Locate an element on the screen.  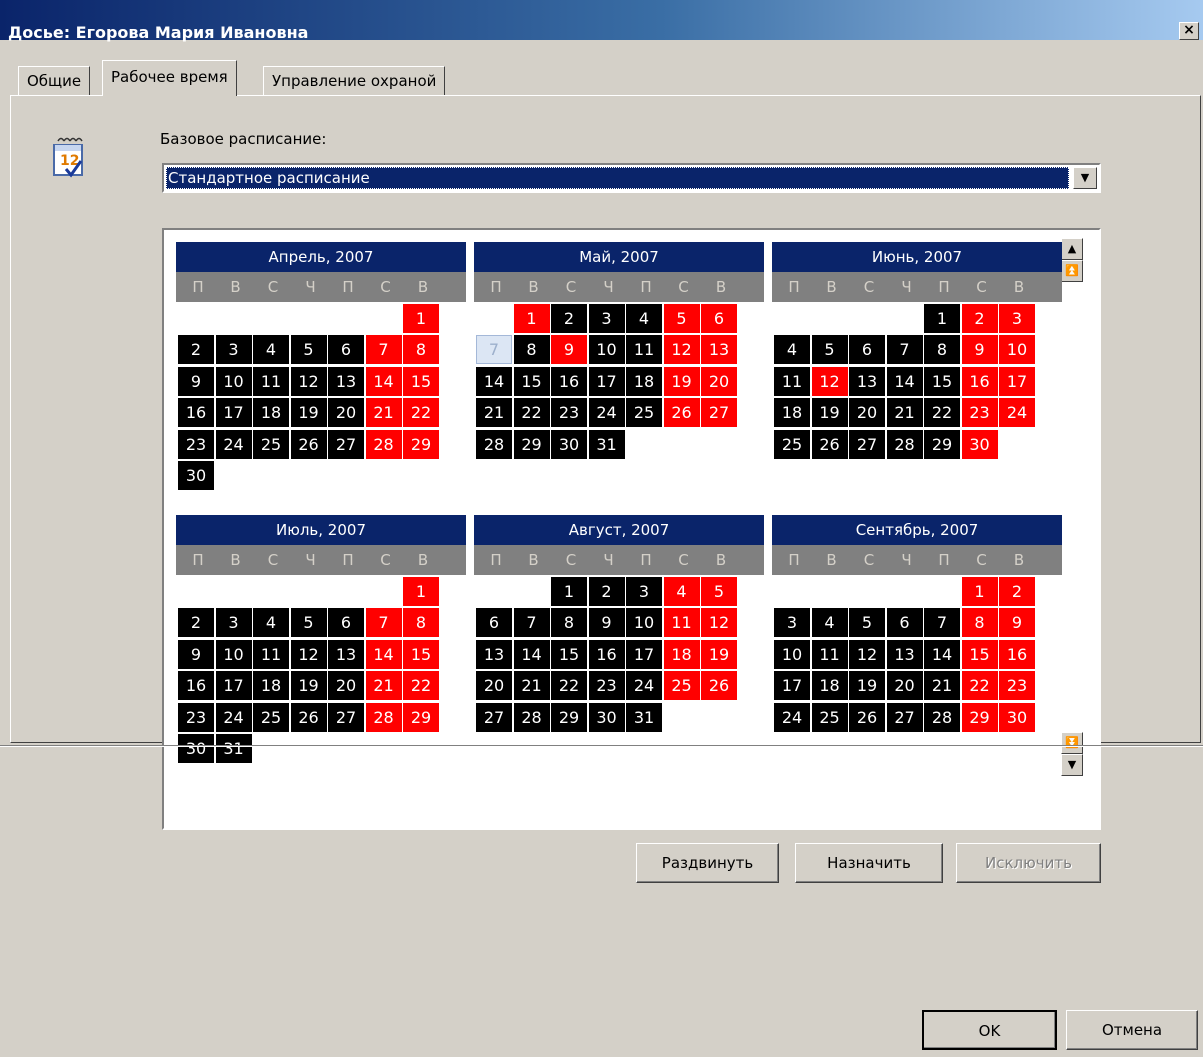
exclude-button: Исключить is located at coordinates (1028, 863).